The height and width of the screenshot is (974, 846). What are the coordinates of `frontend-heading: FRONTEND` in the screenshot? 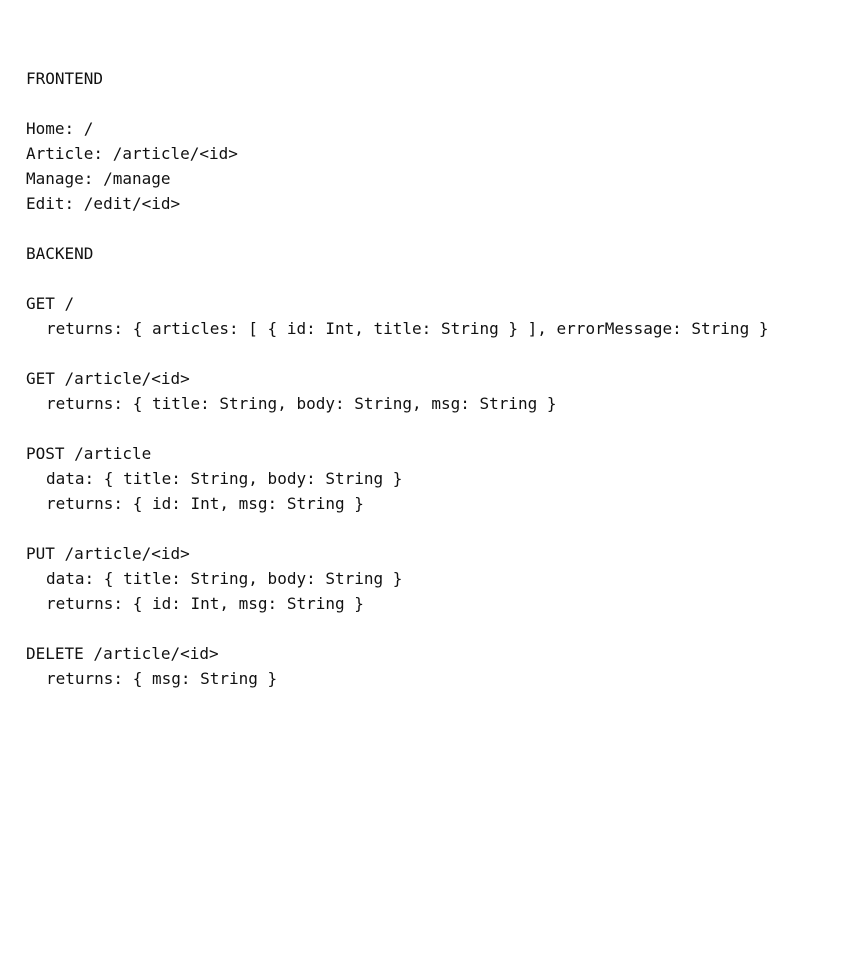 It's located at (65, 78).